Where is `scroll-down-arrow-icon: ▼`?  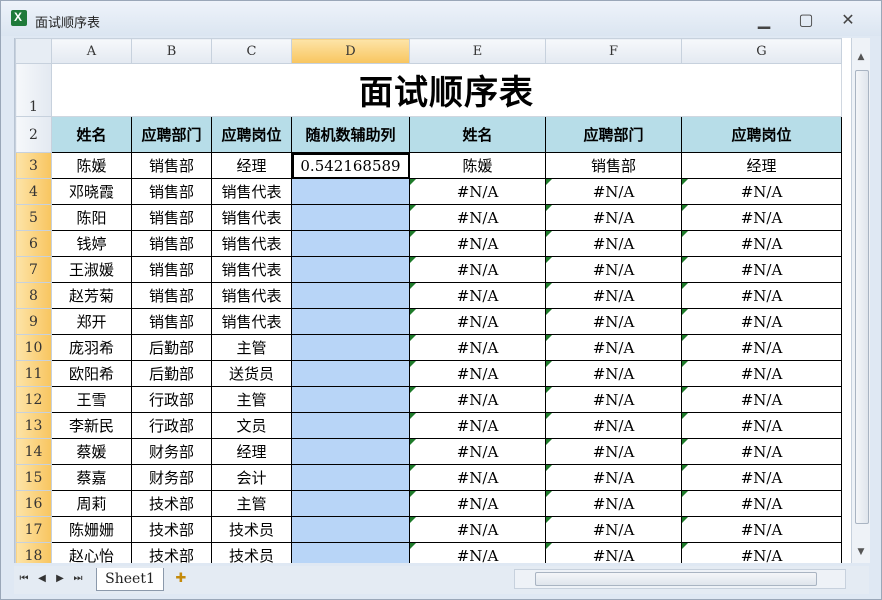
scroll-down-arrow-icon: ▼ is located at coordinates (861, 552).